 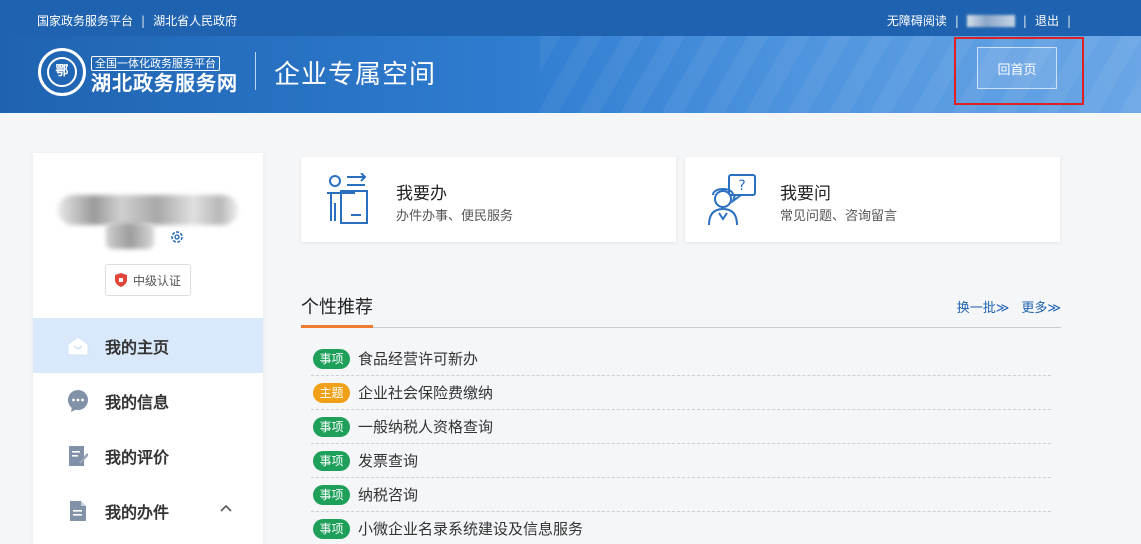 I want to click on logout-link: 退出, so click(x=1047, y=20).